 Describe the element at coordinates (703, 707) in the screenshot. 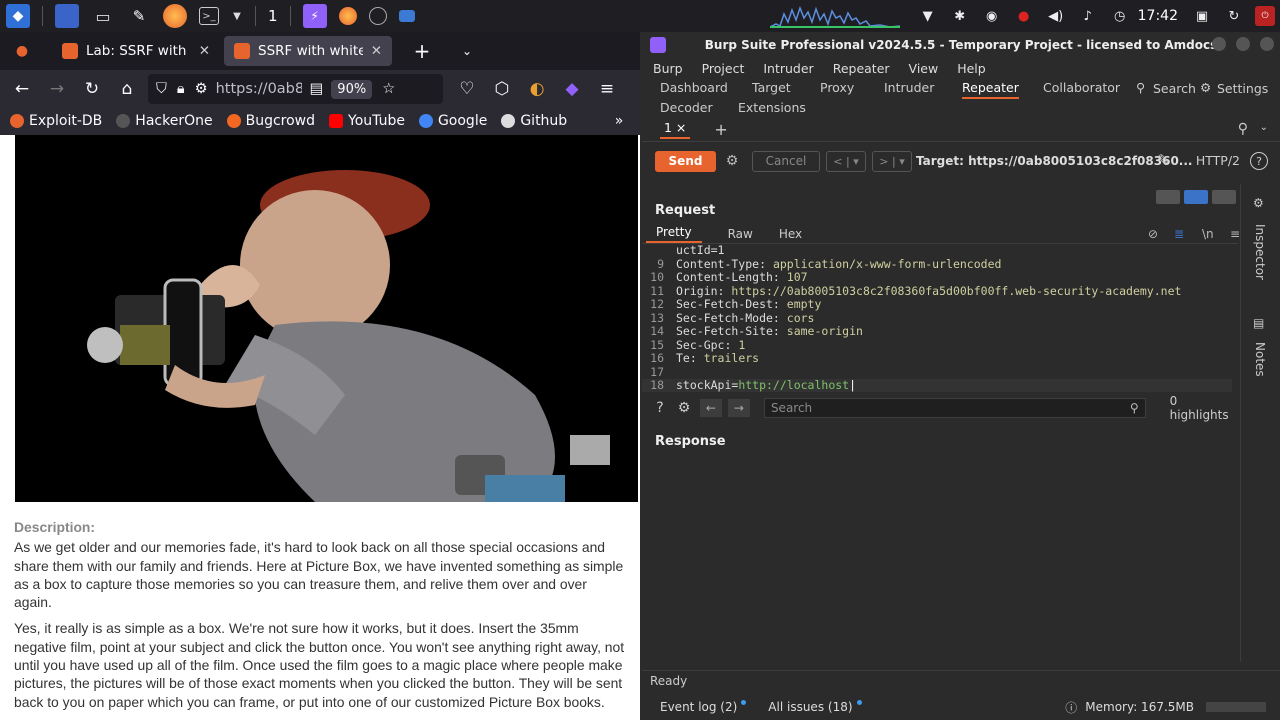

I see `event-log-link: Event log (2)` at that location.